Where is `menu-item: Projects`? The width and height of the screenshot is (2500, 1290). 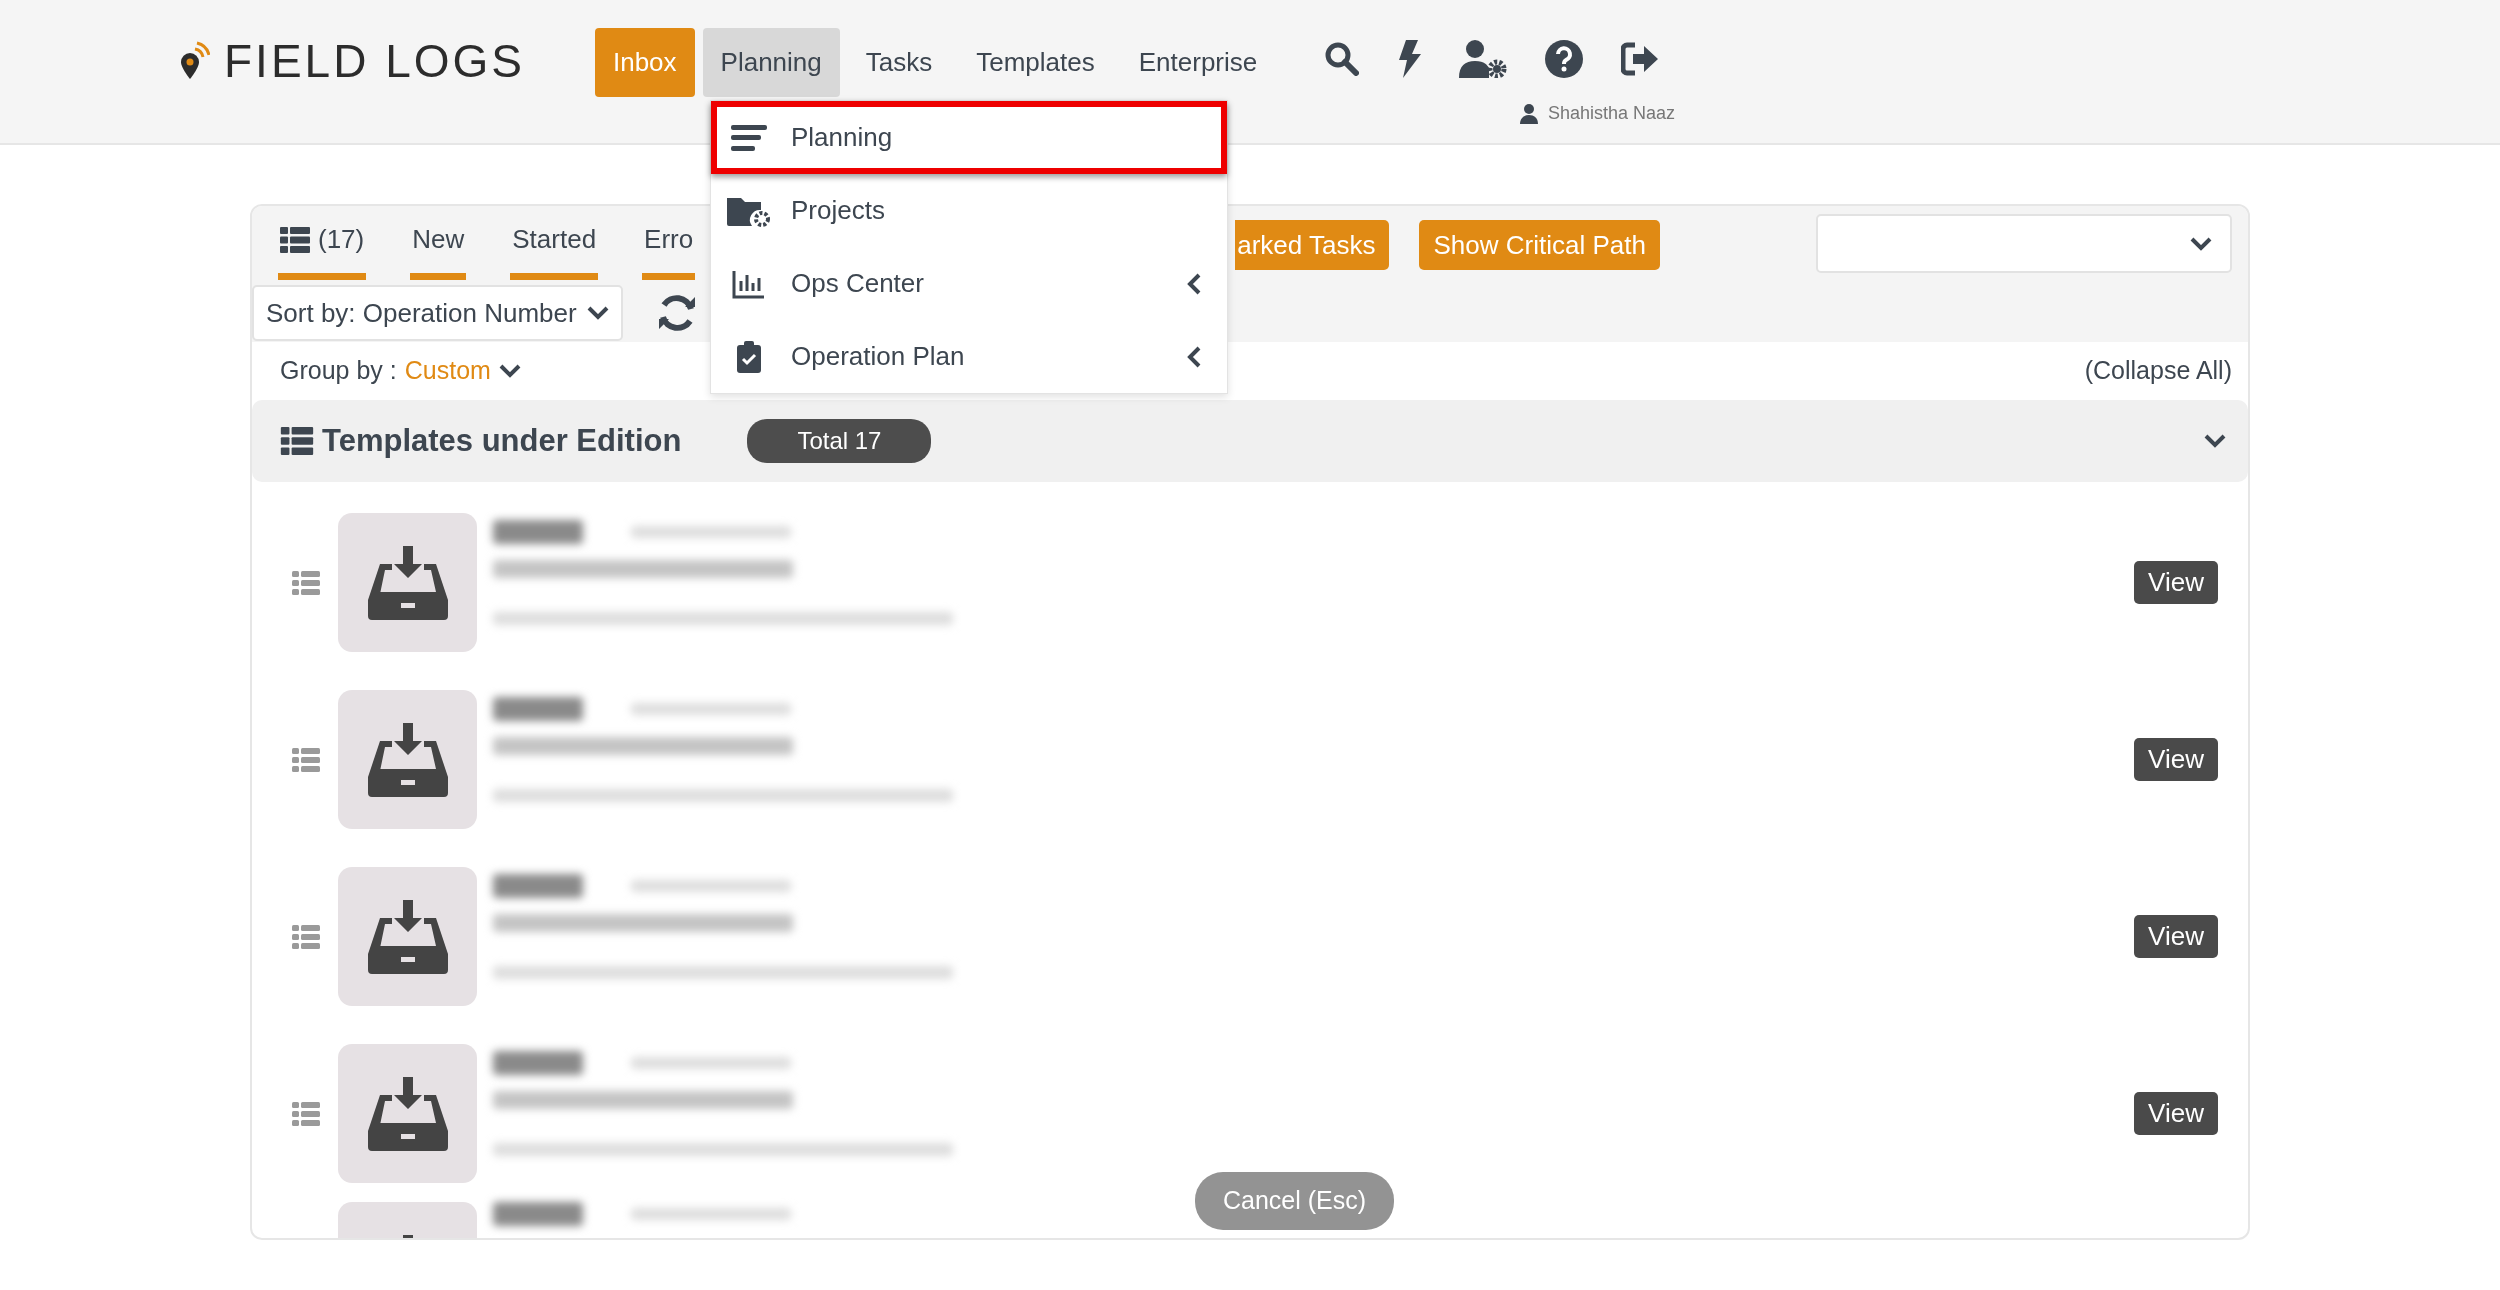
menu-item: Projects is located at coordinates (969, 210).